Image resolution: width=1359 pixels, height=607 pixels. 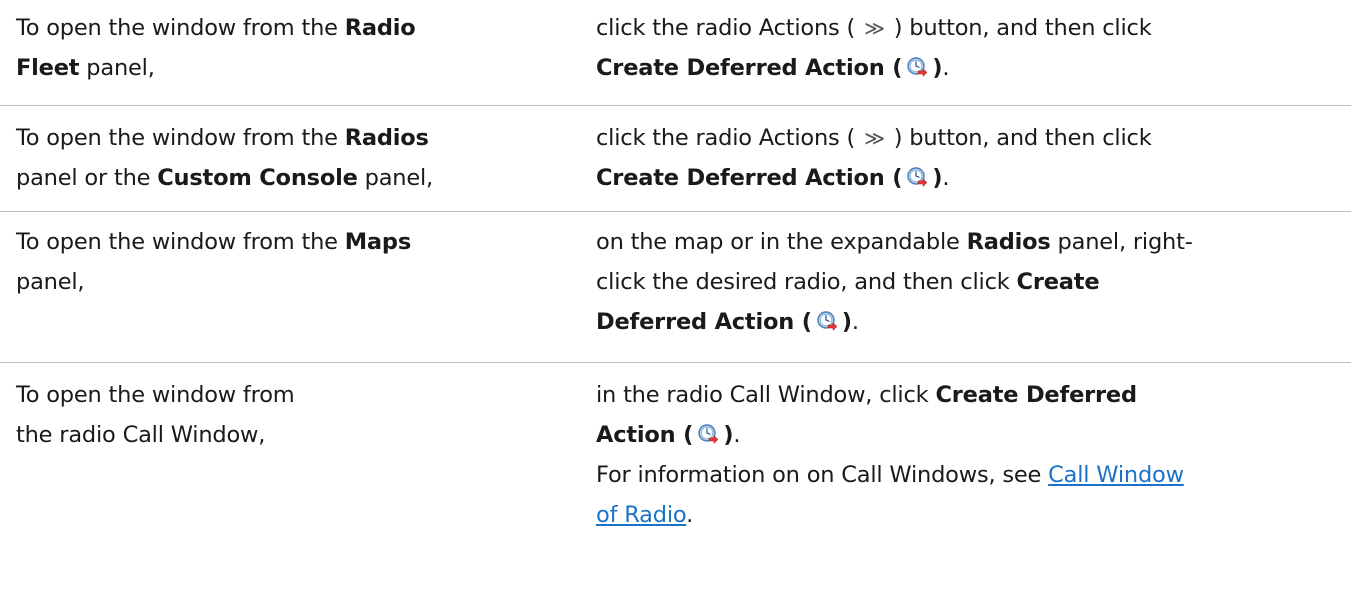 I want to click on text-line: panel or the Custom Console panel,, so click(x=280, y=178).